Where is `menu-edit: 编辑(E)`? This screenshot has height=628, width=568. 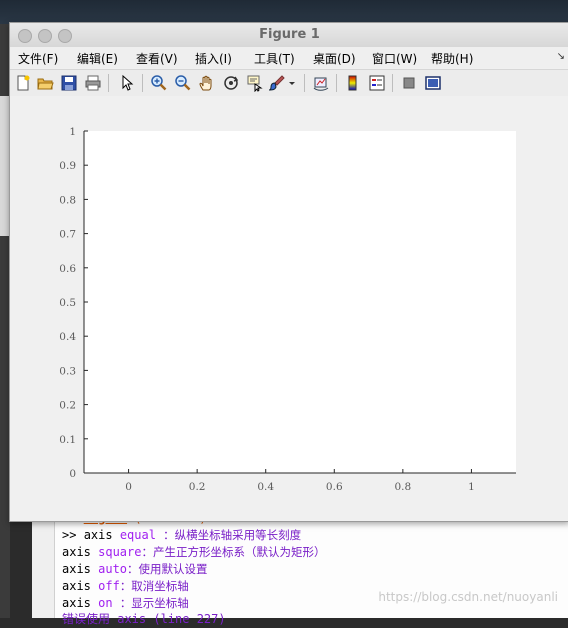
menu-edit: 编辑(E) is located at coordinates (97, 58).